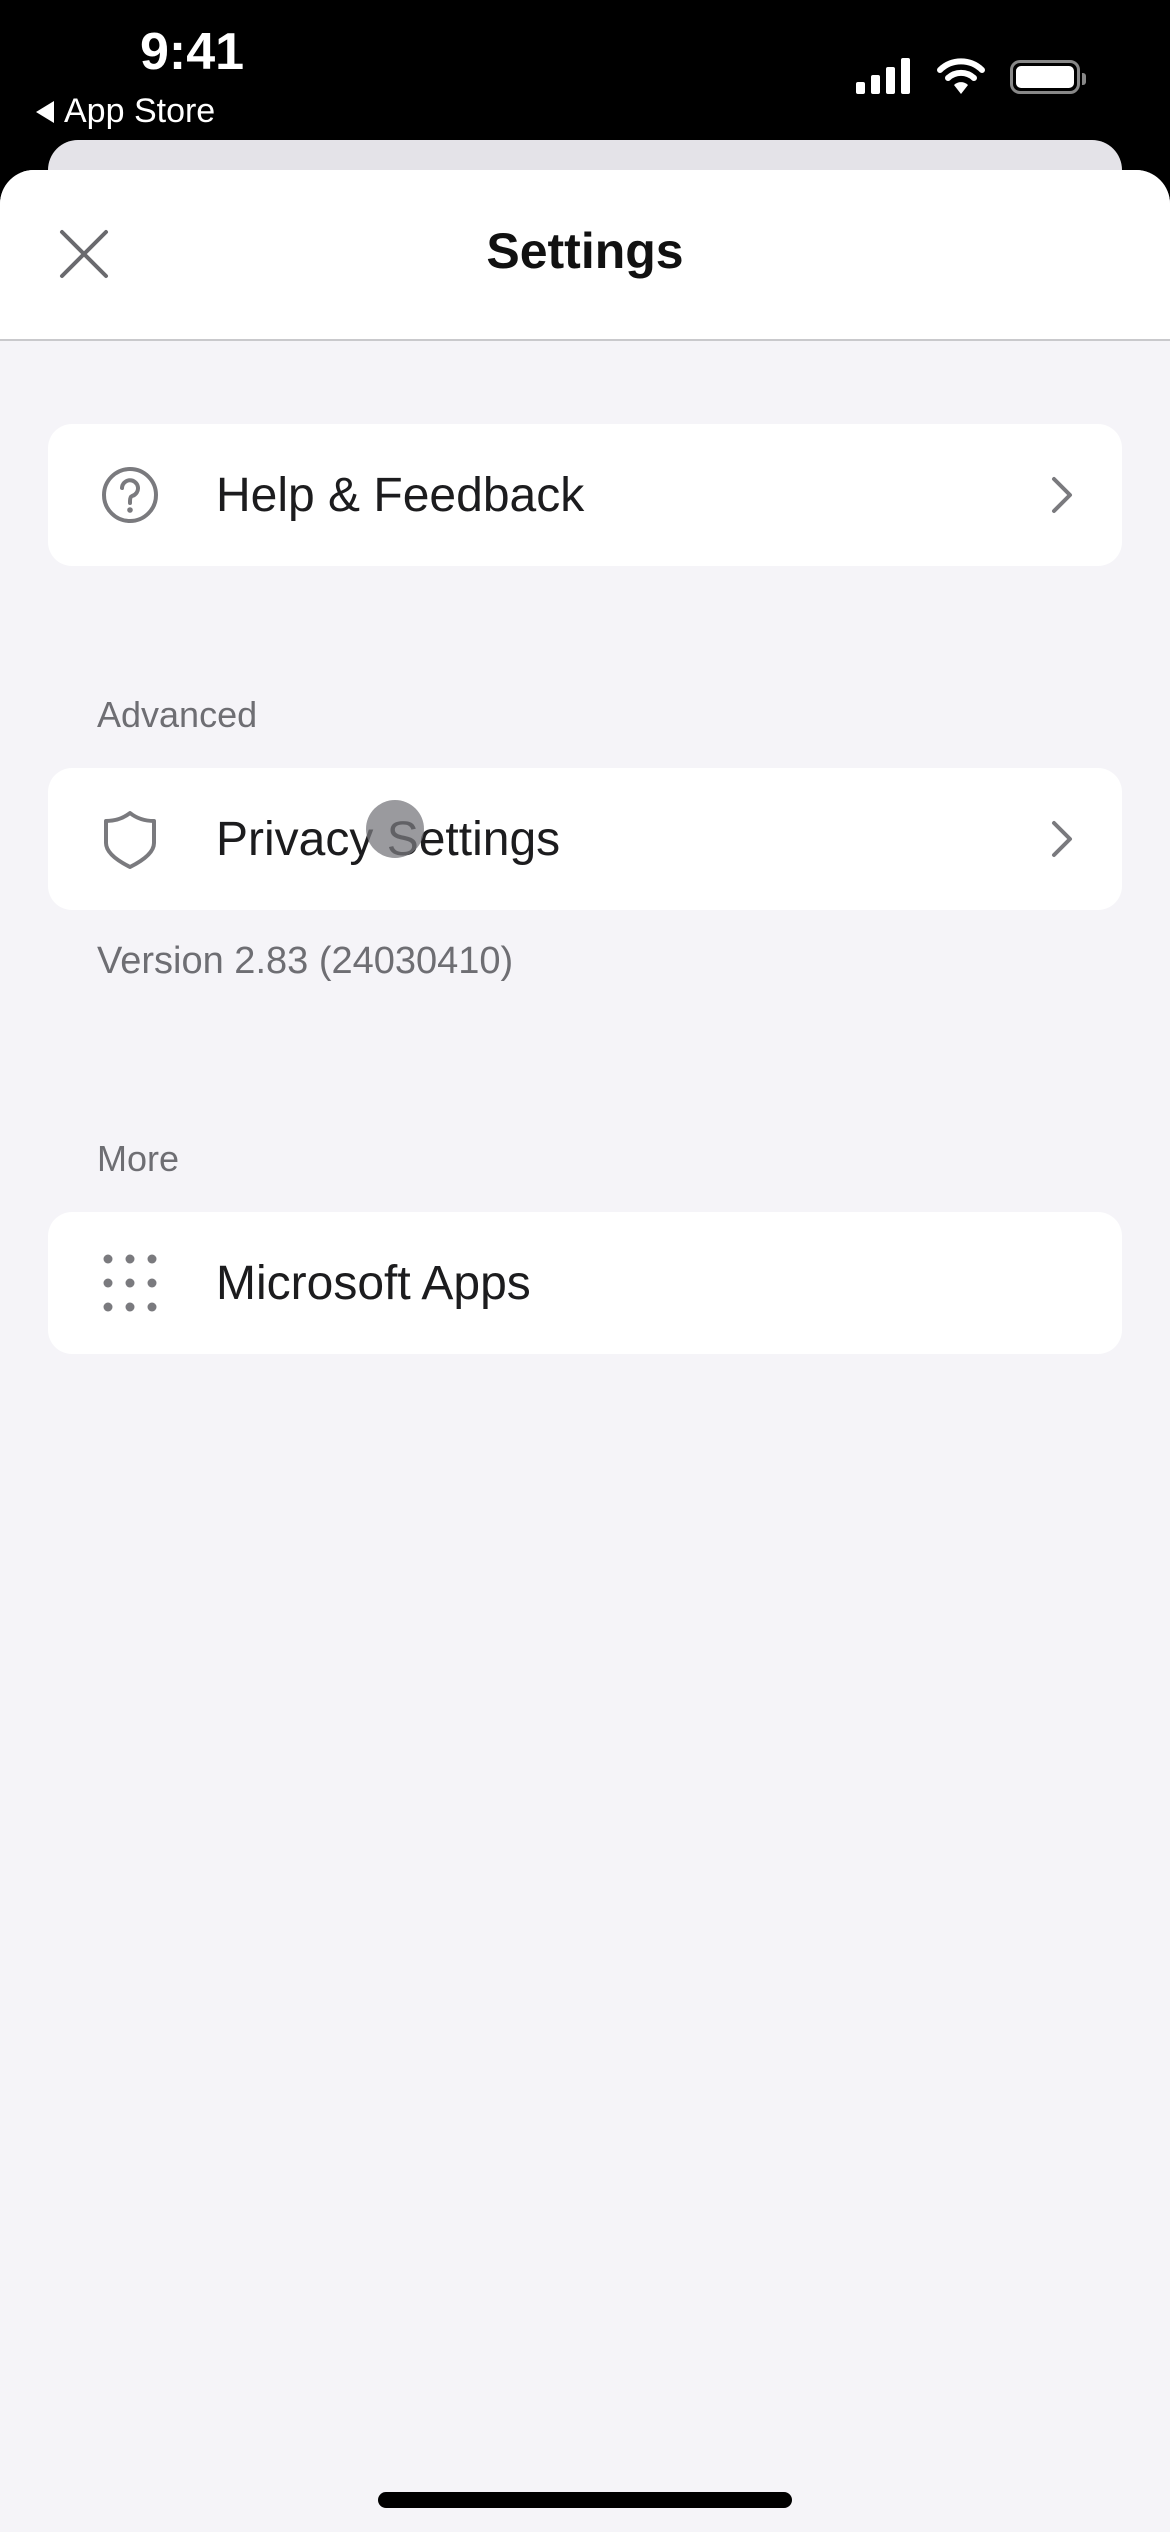  I want to click on home-indicator, so click(585, 2500).